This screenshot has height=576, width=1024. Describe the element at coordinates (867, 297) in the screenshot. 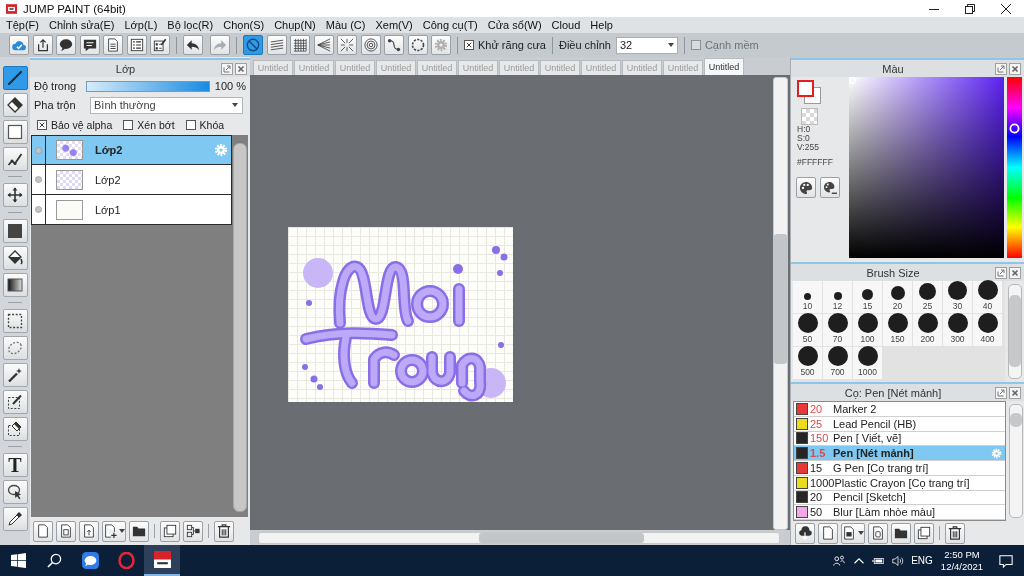

I see `brush-size-option: 15` at that location.